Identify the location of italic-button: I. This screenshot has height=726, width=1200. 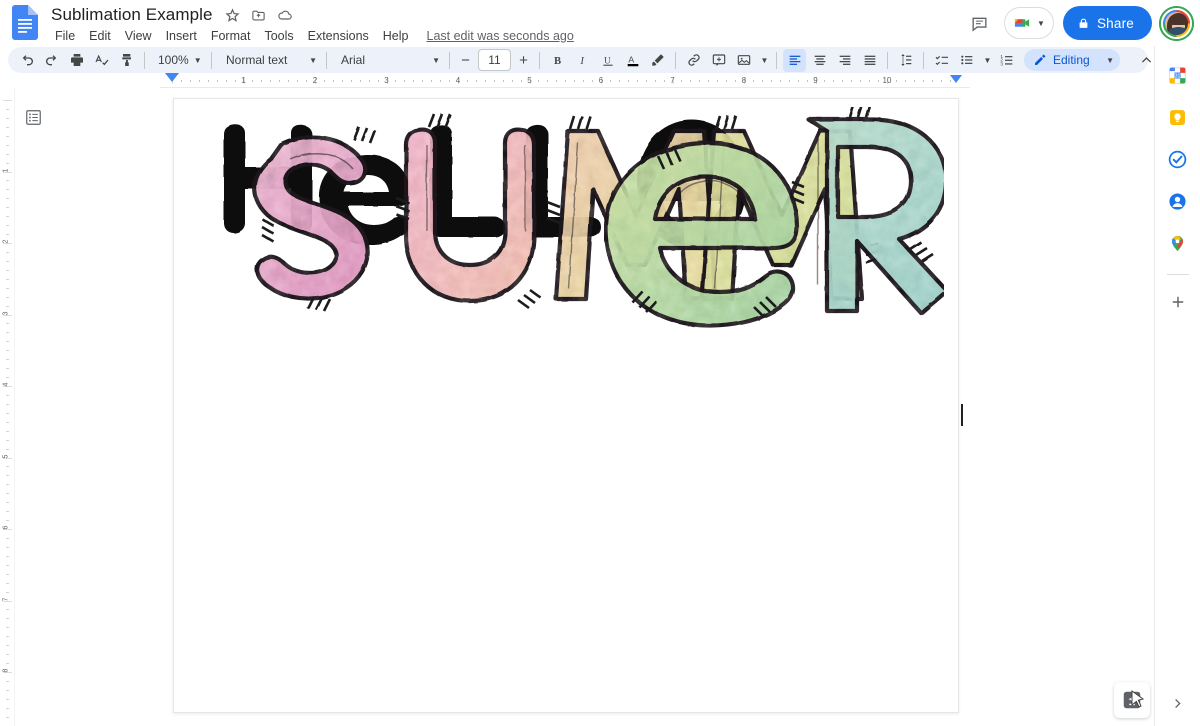
(582, 60).